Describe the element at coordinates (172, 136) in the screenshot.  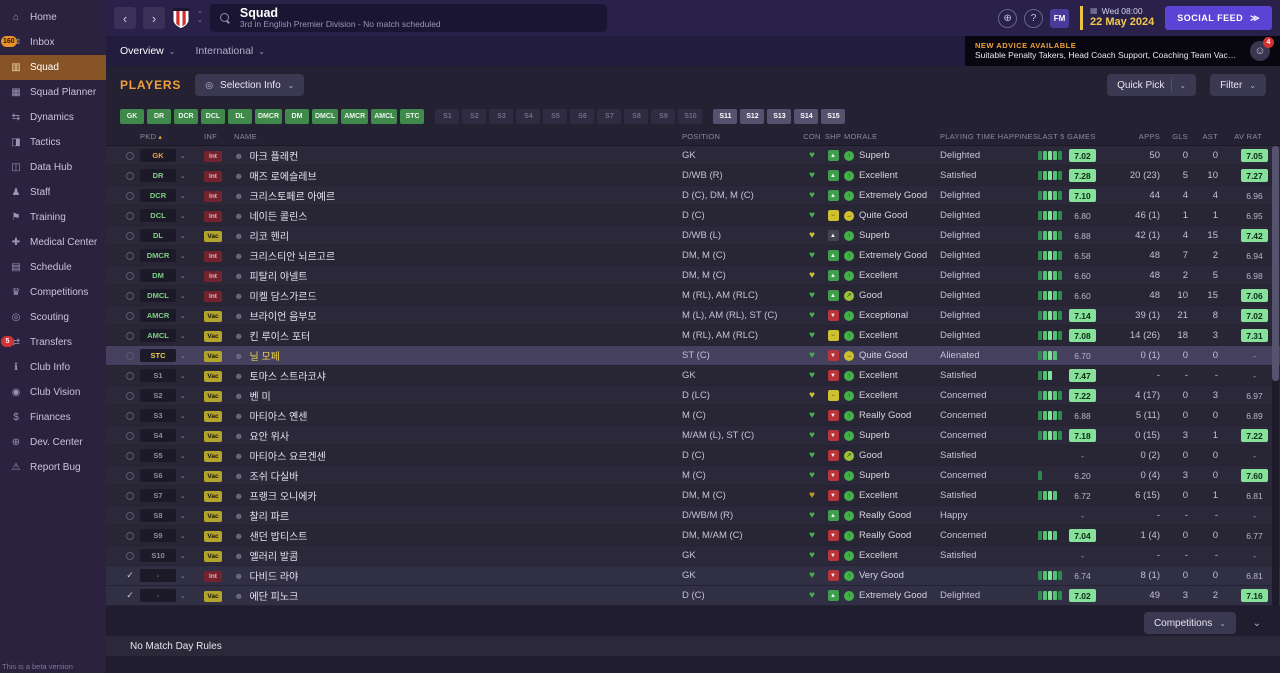
I see `header-pkd: PKD ▴` at that location.